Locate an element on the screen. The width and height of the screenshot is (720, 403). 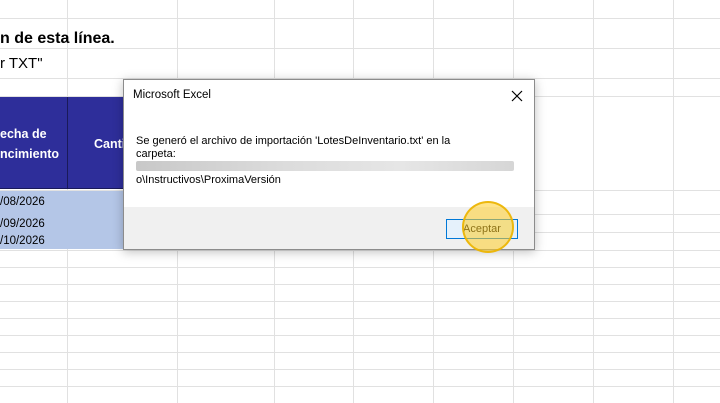
dialog-folder-path: o\Instructivos\ProximaVersión is located at coordinates (208, 180).